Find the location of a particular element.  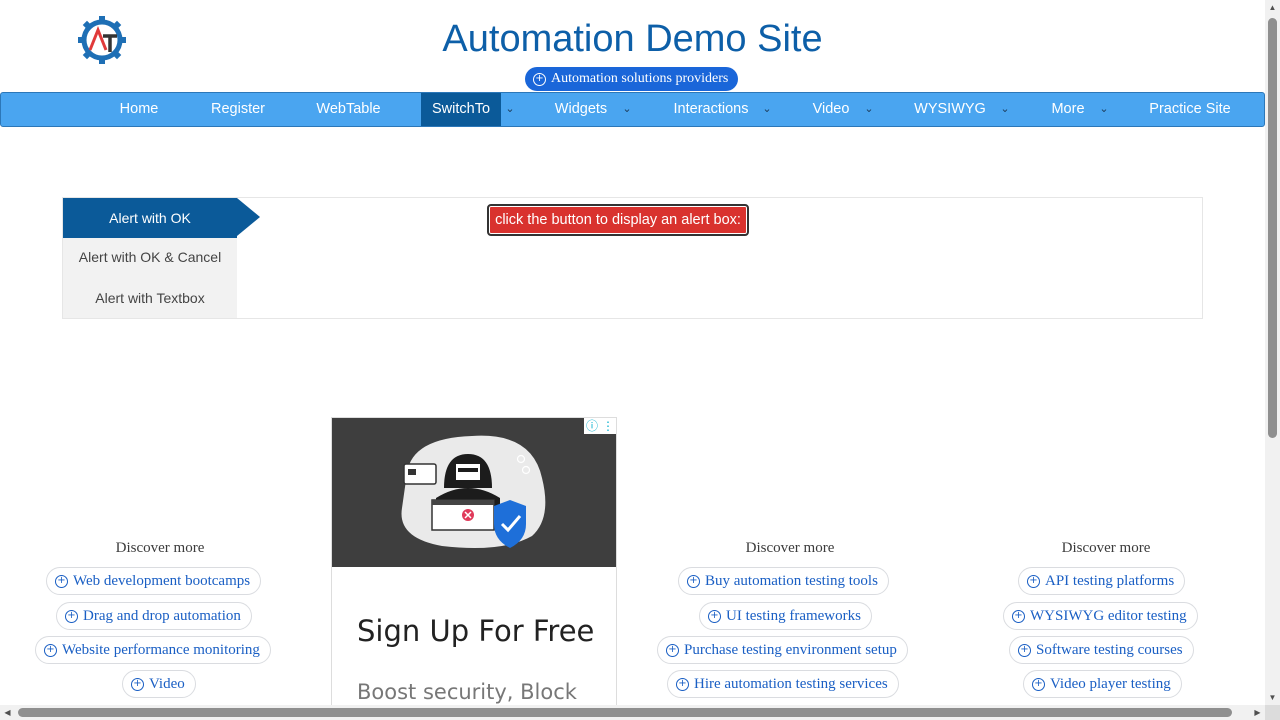

discover-link: + Drag and drop automation is located at coordinates (154, 616).